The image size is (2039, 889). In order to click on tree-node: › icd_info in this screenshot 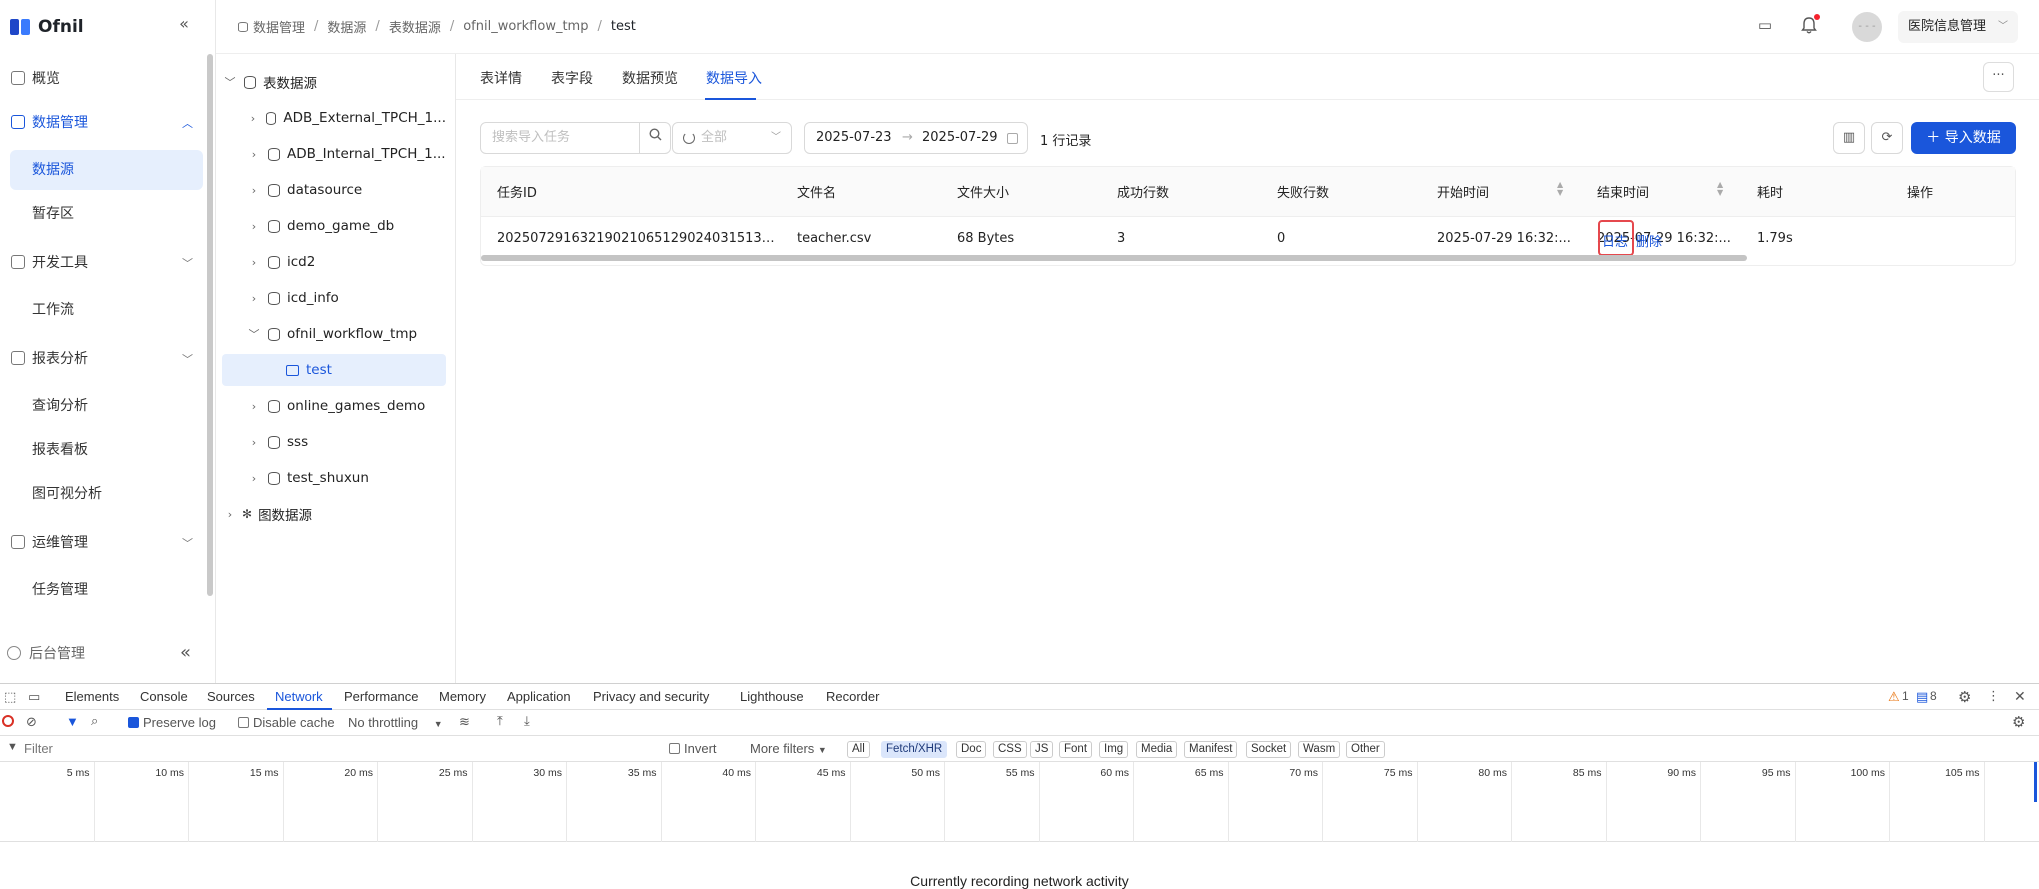, I will do `click(346, 298)`.